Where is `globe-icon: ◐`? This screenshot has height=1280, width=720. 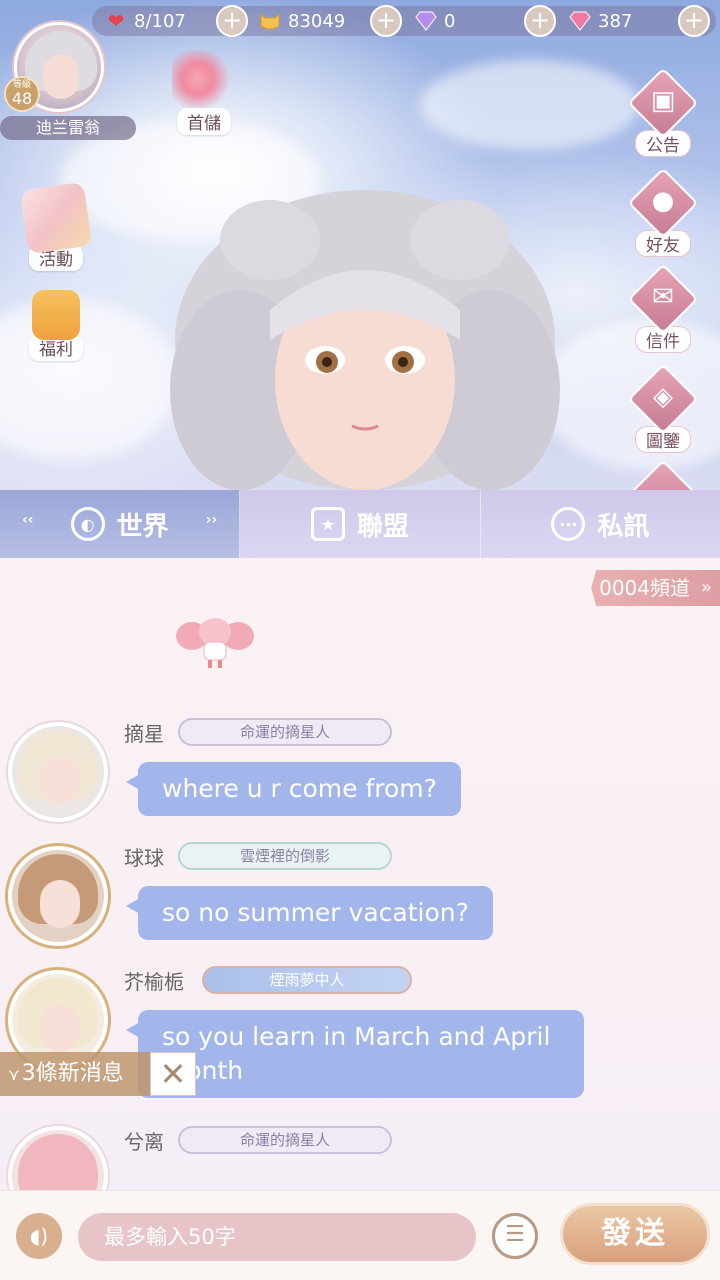 globe-icon: ◐ is located at coordinates (87, 524).